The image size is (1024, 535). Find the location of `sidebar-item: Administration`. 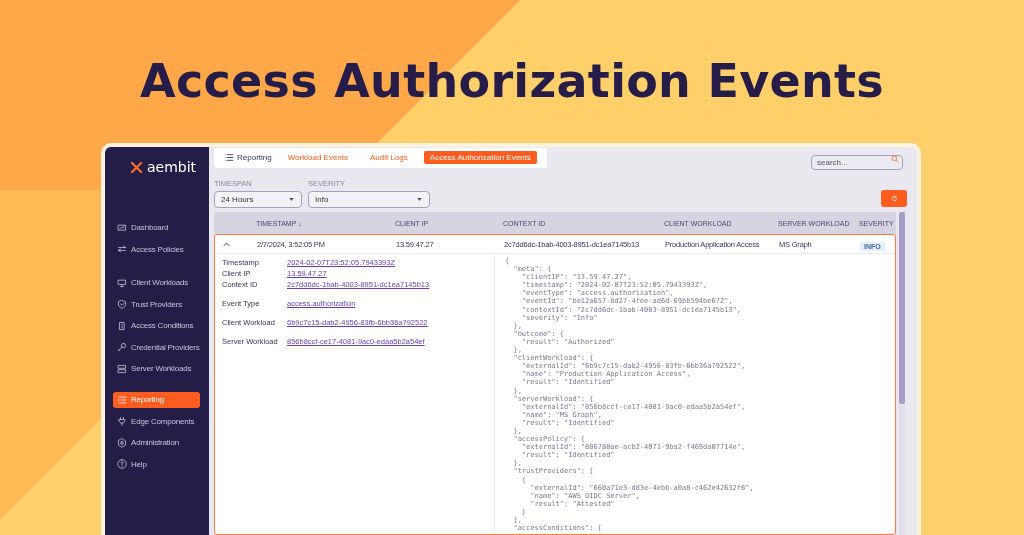

sidebar-item: Administration is located at coordinates (156, 443).